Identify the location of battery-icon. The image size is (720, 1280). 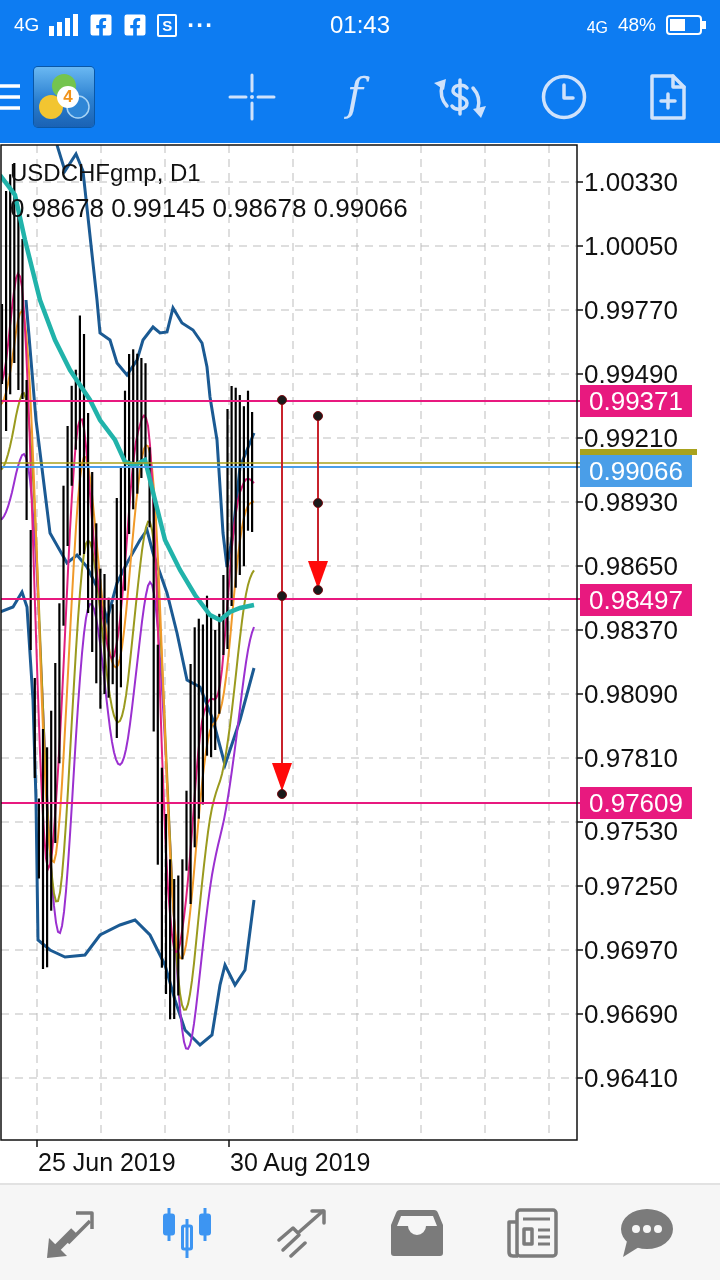
(686, 25).